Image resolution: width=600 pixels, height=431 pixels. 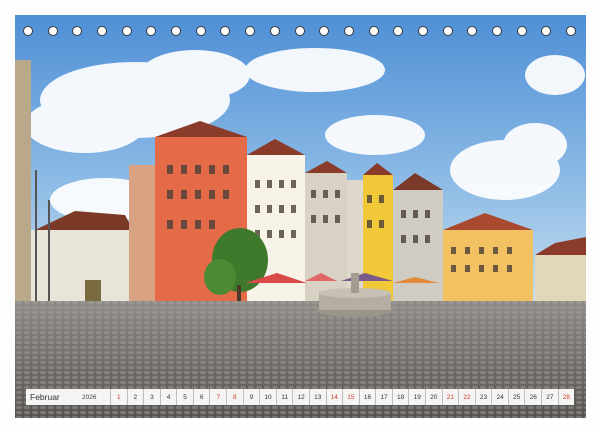 What do you see at coordinates (89, 397) in the screenshot?
I see `year-label: 2026` at bounding box center [89, 397].